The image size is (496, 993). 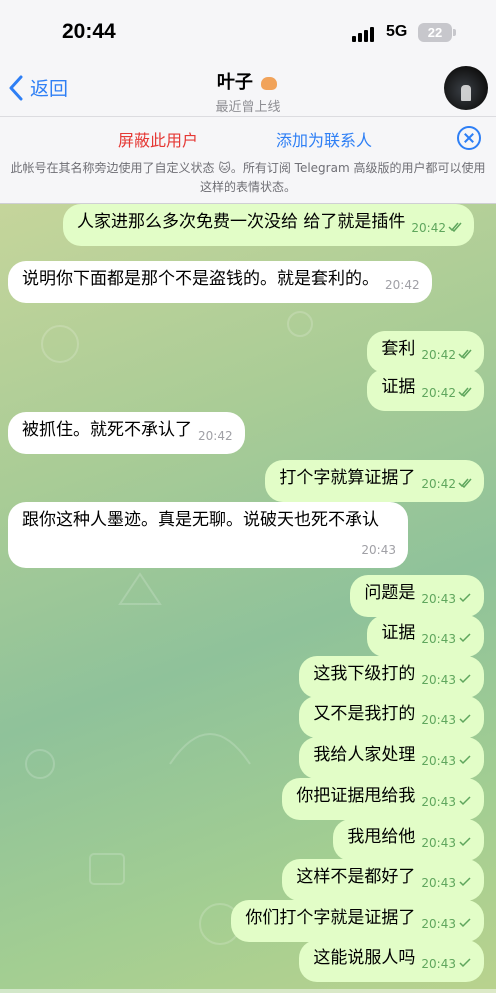 I want to click on outgoing-message: 我甩给他 20:43, so click(x=408, y=840).